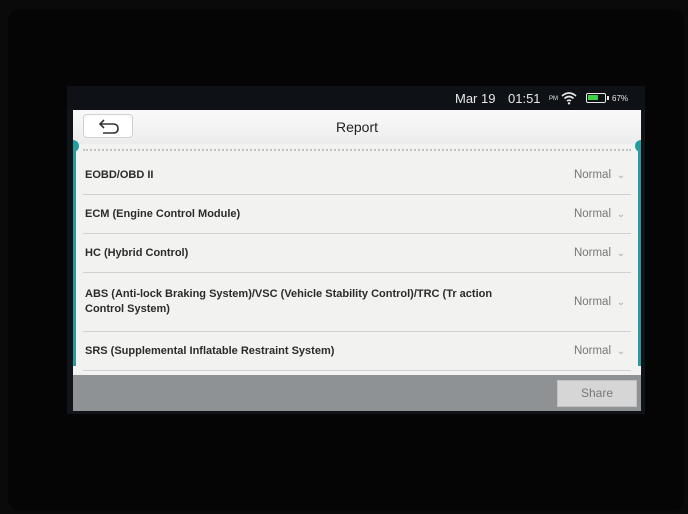 Image resolution: width=688 pixels, height=514 pixels. I want to click on accent-bar-right, so click(639, 256).